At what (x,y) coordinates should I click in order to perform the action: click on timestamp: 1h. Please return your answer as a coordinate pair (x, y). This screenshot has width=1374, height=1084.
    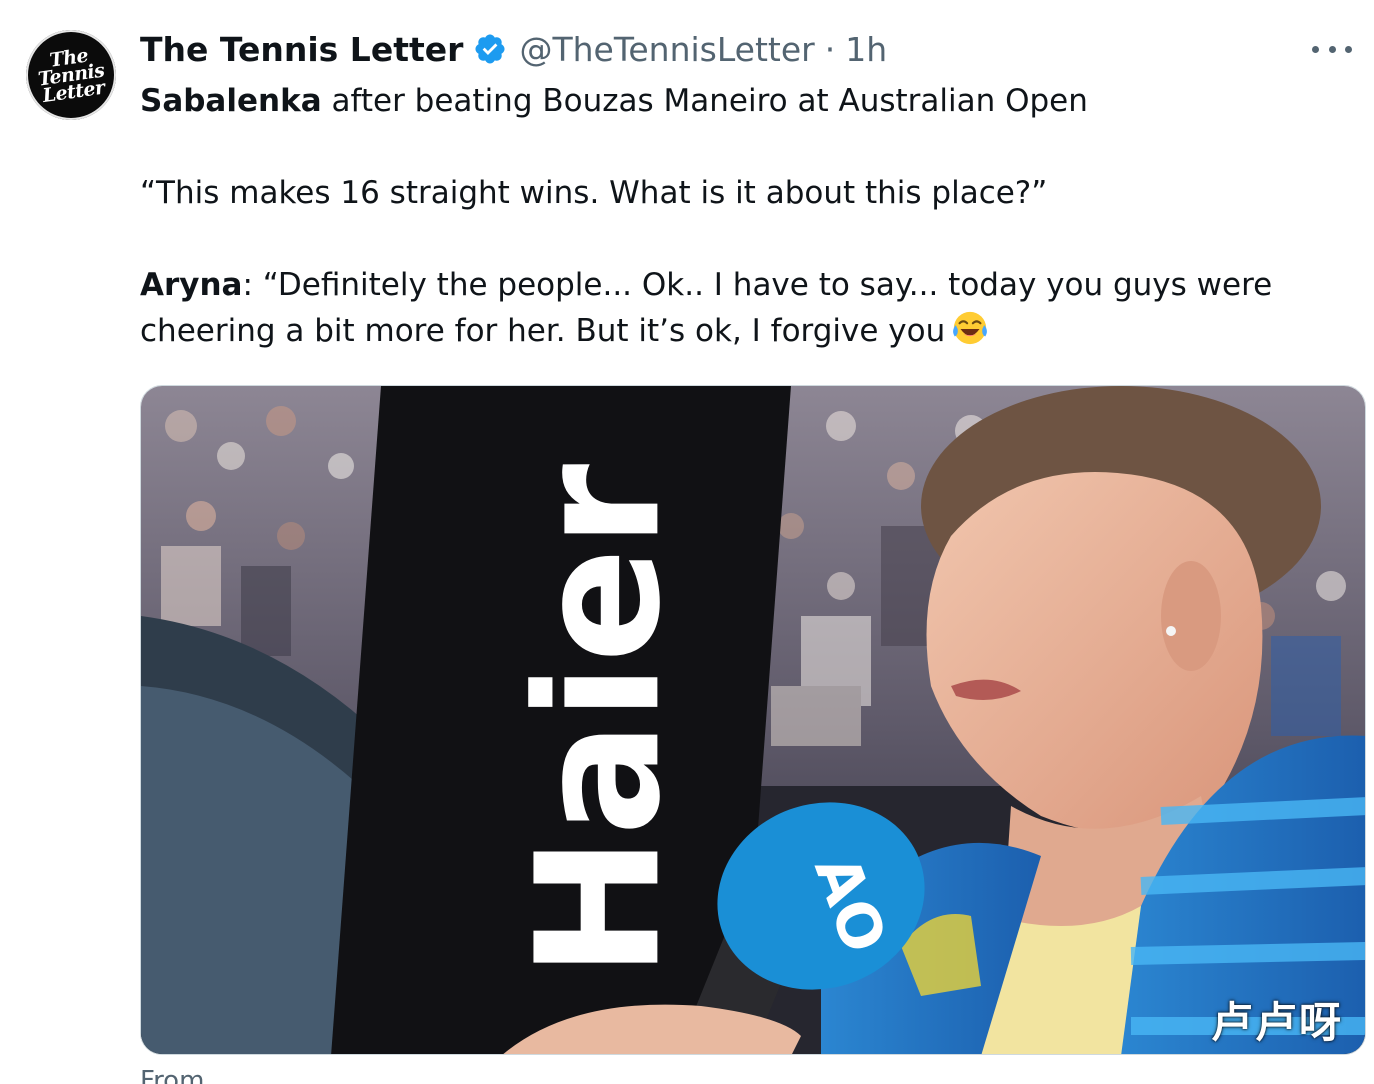
    Looking at the image, I should click on (866, 49).